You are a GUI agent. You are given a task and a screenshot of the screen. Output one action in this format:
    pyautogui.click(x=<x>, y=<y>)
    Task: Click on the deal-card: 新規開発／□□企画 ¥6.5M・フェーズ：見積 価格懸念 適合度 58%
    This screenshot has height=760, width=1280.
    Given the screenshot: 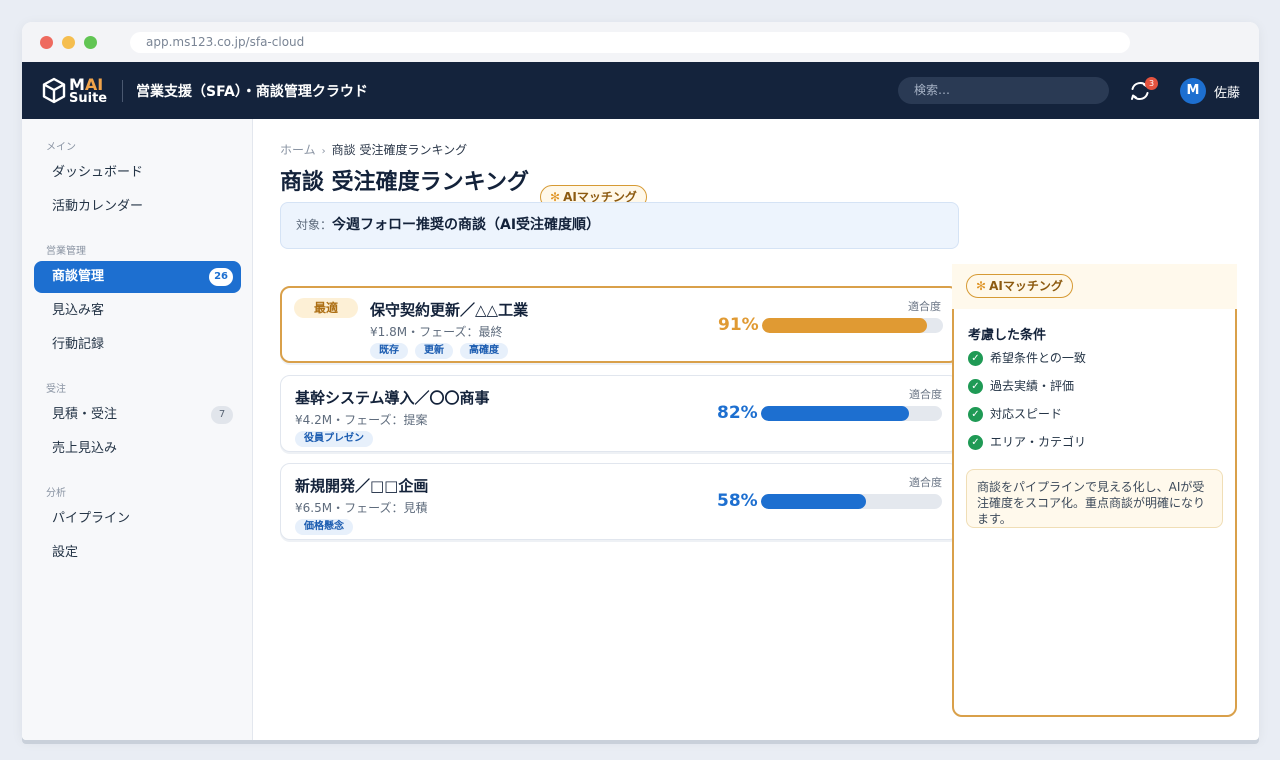 What is the action you would take?
    pyautogui.click(x=619, y=501)
    